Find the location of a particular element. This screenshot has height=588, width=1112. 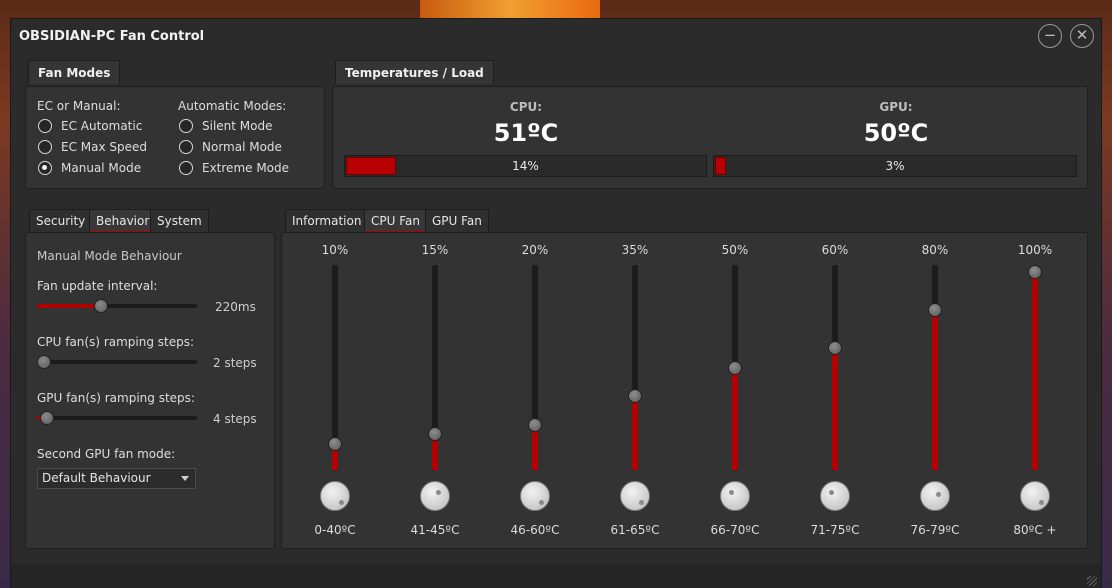

window-title: OBSIDIAN-PC Fan Control is located at coordinates (112, 36).